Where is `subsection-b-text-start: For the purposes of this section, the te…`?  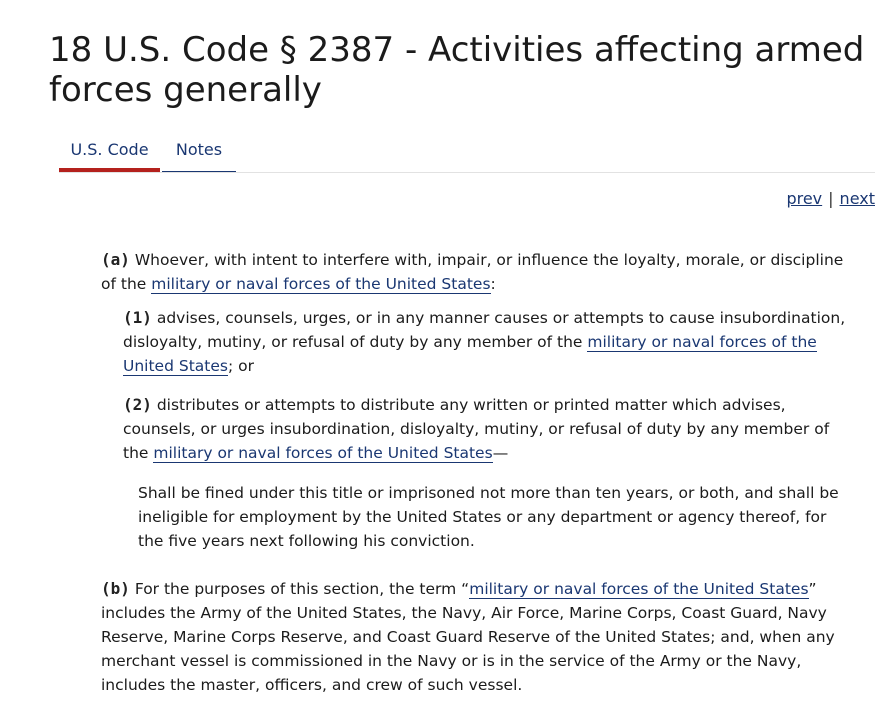 subsection-b-text-start: For the purposes of this section, the te… is located at coordinates (299, 589).